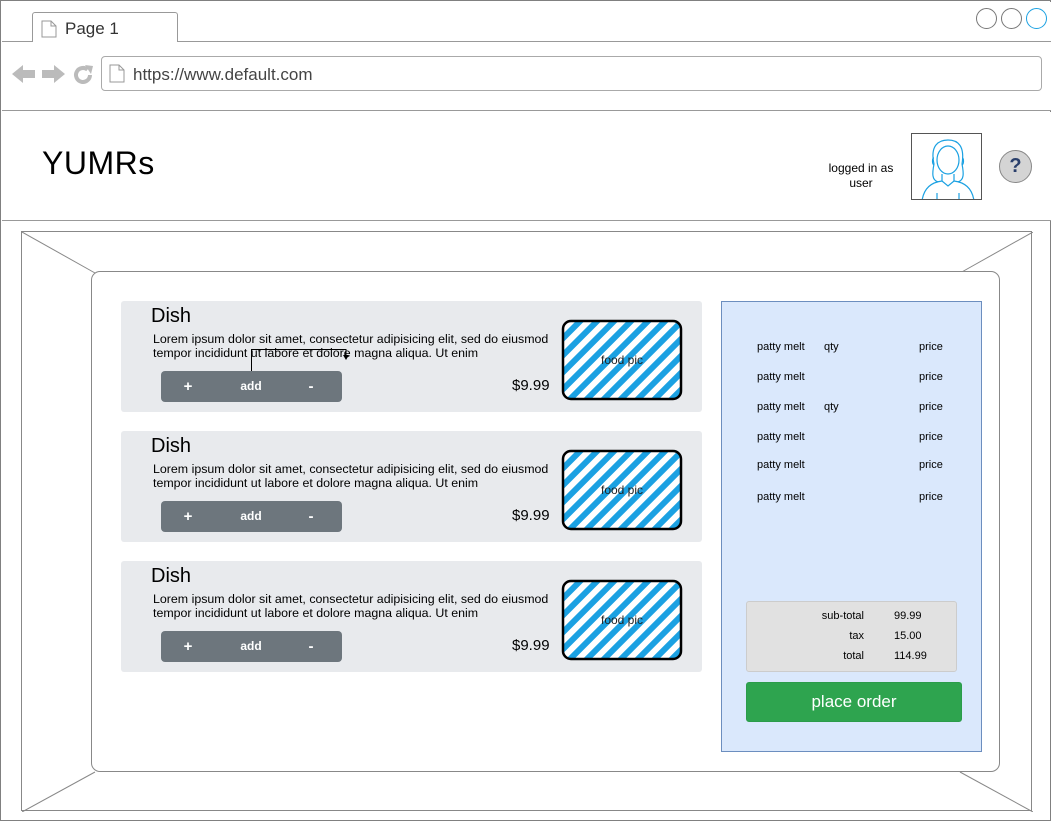 This screenshot has width=1051, height=821. What do you see at coordinates (223, 74) in the screenshot?
I see `url-text: https://www.default.com` at bounding box center [223, 74].